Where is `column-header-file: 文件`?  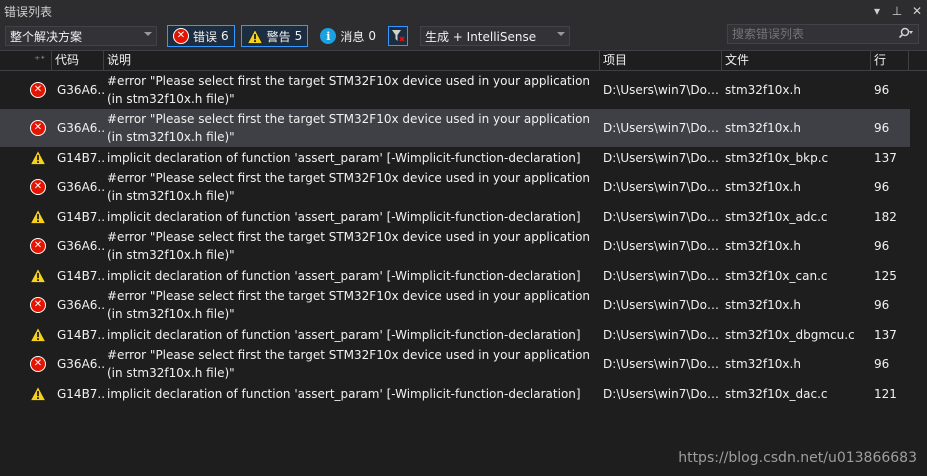
column-header-file: 文件 is located at coordinates (796, 60).